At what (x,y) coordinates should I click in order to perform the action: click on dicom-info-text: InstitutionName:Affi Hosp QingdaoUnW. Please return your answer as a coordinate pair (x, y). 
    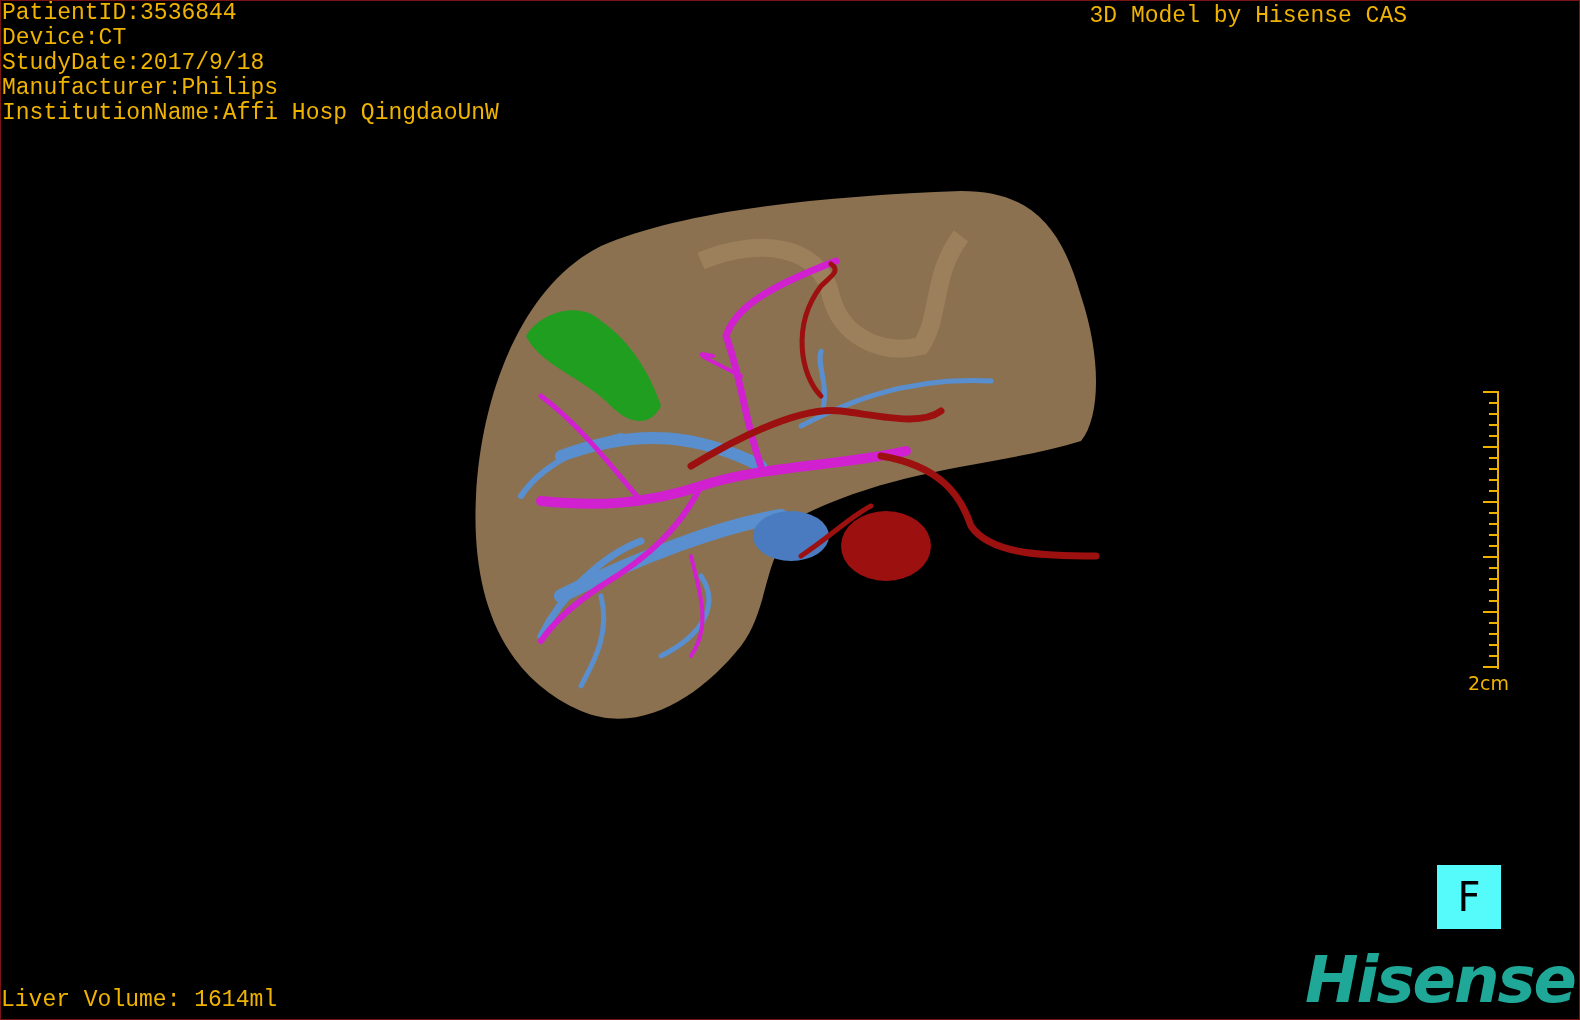
    Looking at the image, I should click on (250, 113).